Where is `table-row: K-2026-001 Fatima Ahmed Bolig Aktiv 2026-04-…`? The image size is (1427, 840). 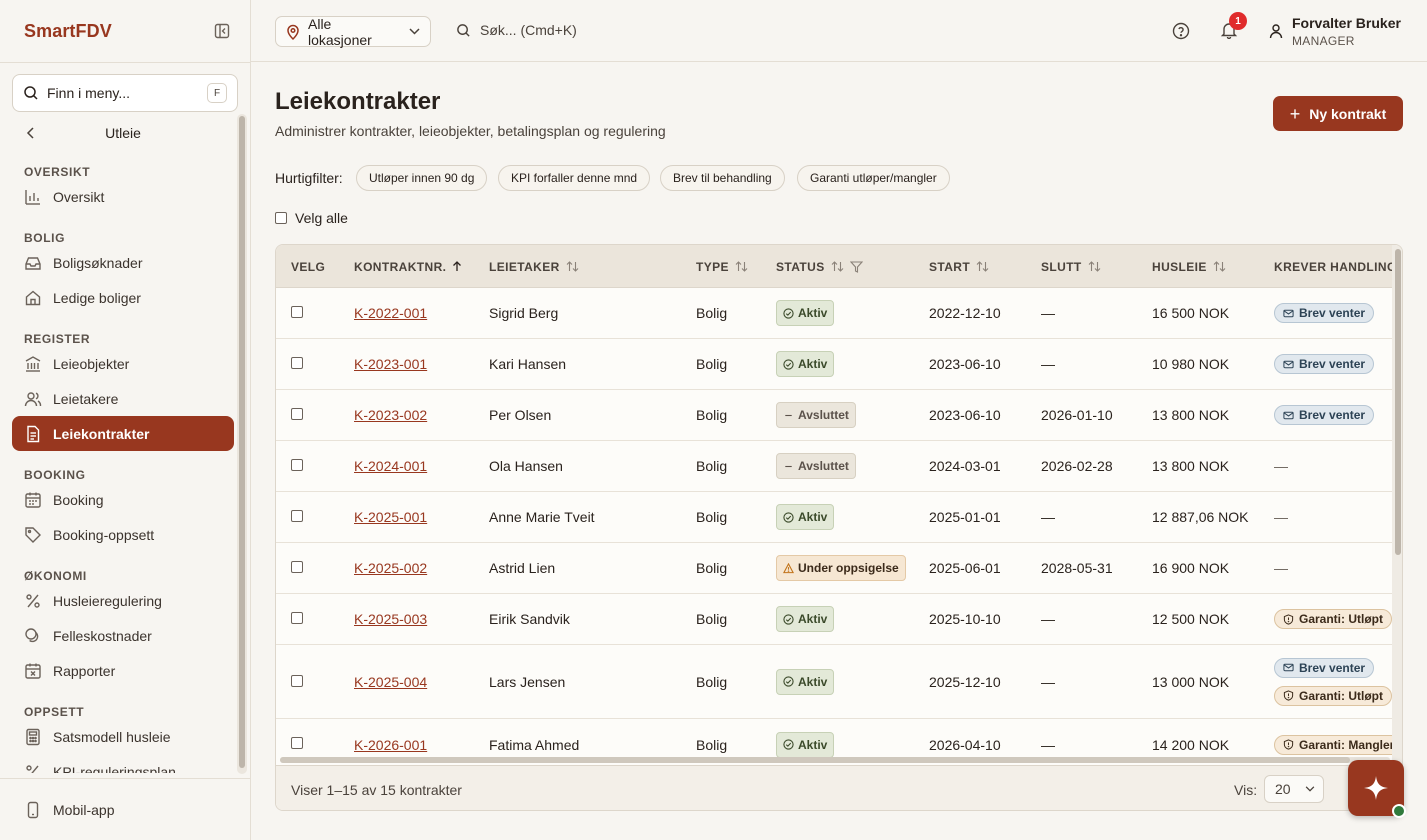 table-row: K-2026-001 Fatima Ahmed Bolig Aktiv 2026-04-… is located at coordinates (839, 745).